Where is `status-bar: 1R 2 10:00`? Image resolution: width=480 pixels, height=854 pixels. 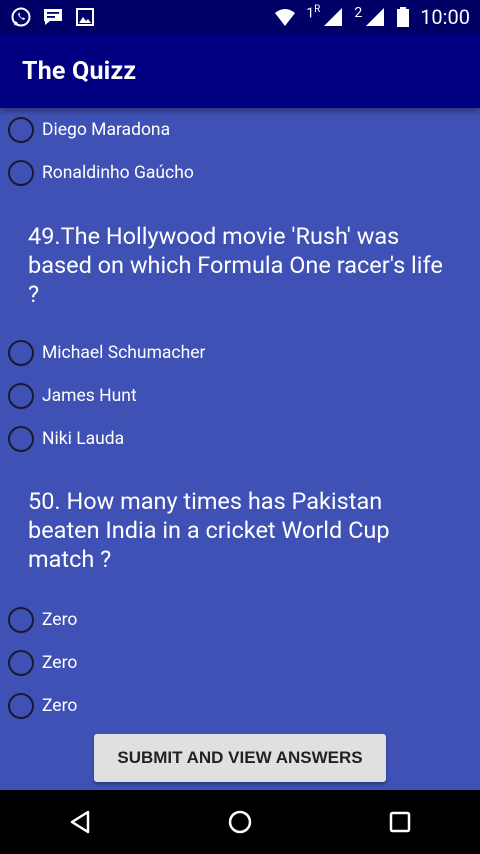
status-bar: 1R 2 10:00 is located at coordinates (240, 17).